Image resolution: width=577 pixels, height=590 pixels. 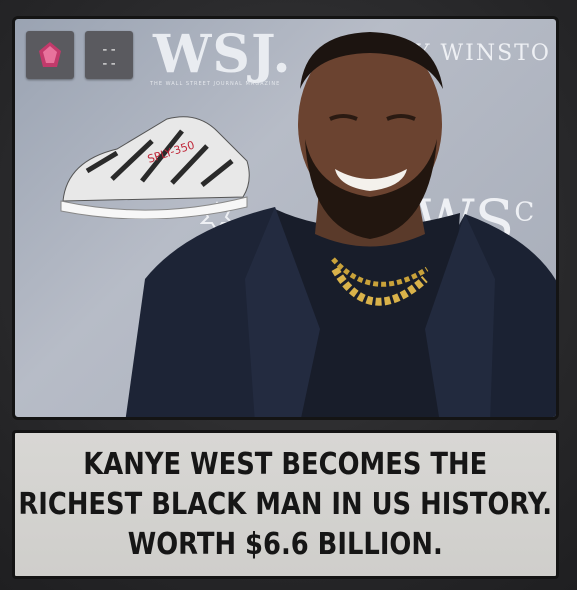 What do you see at coordinates (285, 464) in the screenshot?
I see `headline-line-1: KANYE WEST BECOMES THE` at bounding box center [285, 464].